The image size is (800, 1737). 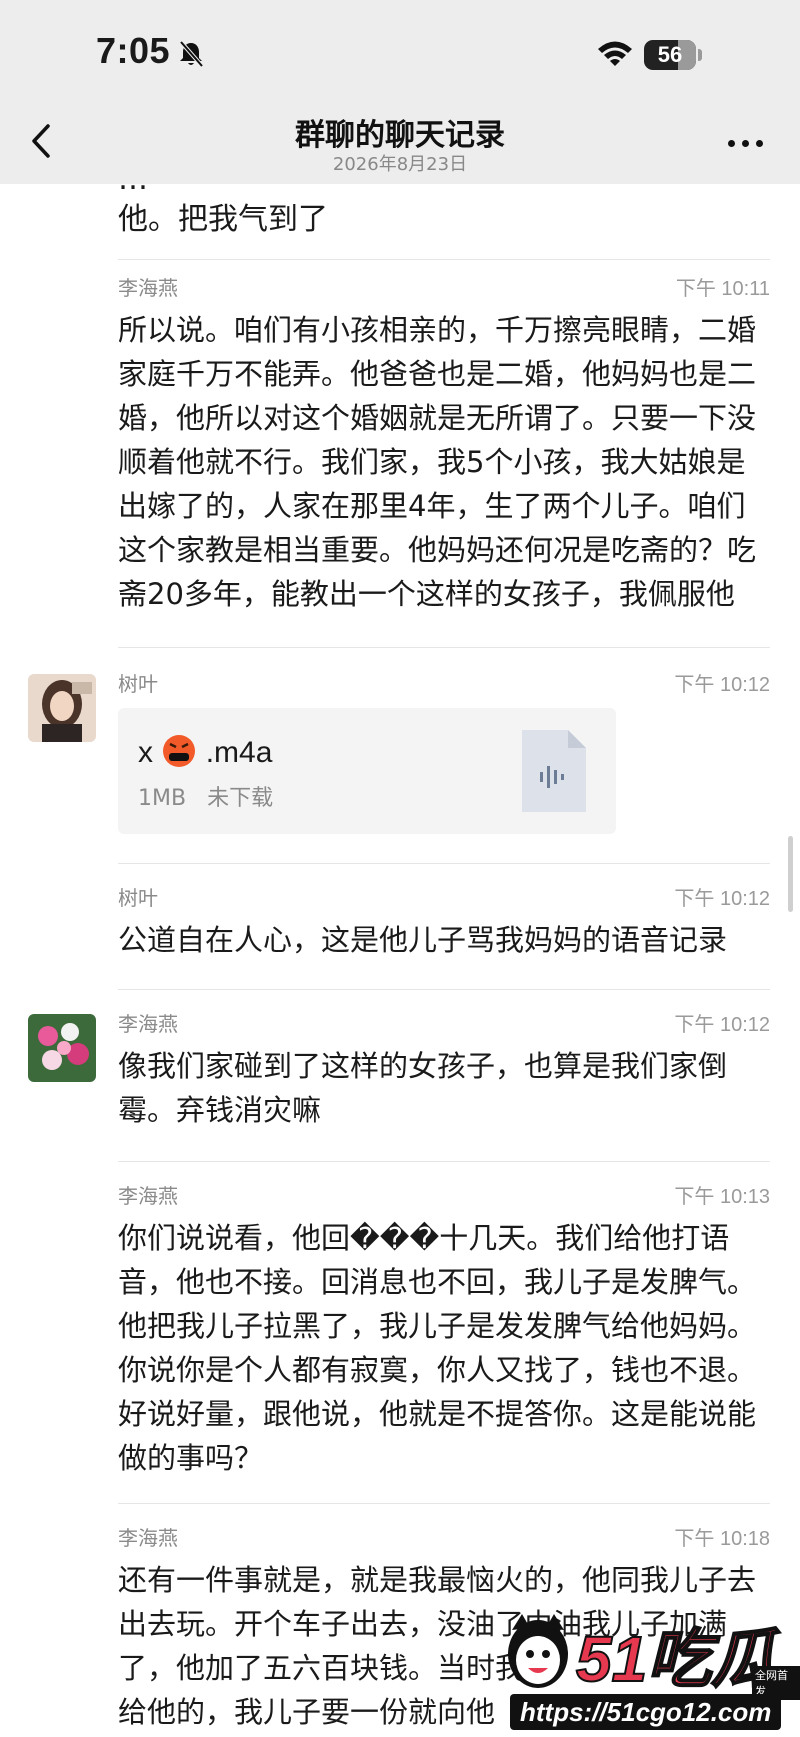 What do you see at coordinates (554, 771) in the screenshot?
I see `audio-file-icon` at bounding box center [554, 771].